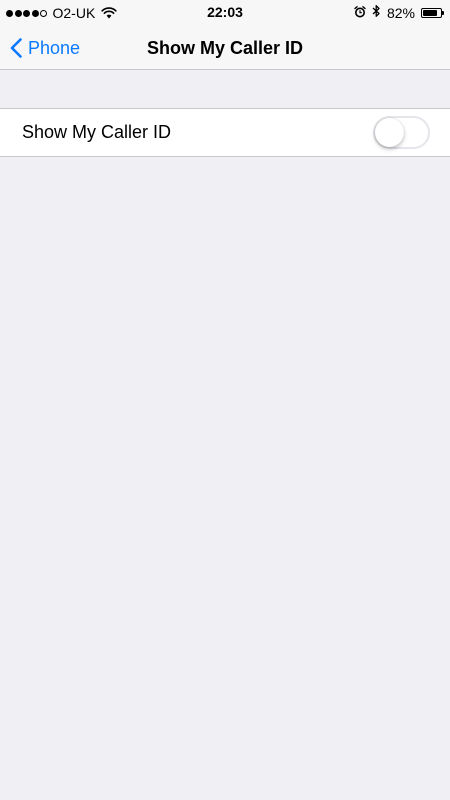 Image resolution: width=450 pixels, height=800 pixels. Describe the element at coordinates (376, 12) in the screenshot. I see `bluetooth-icon` at that location.